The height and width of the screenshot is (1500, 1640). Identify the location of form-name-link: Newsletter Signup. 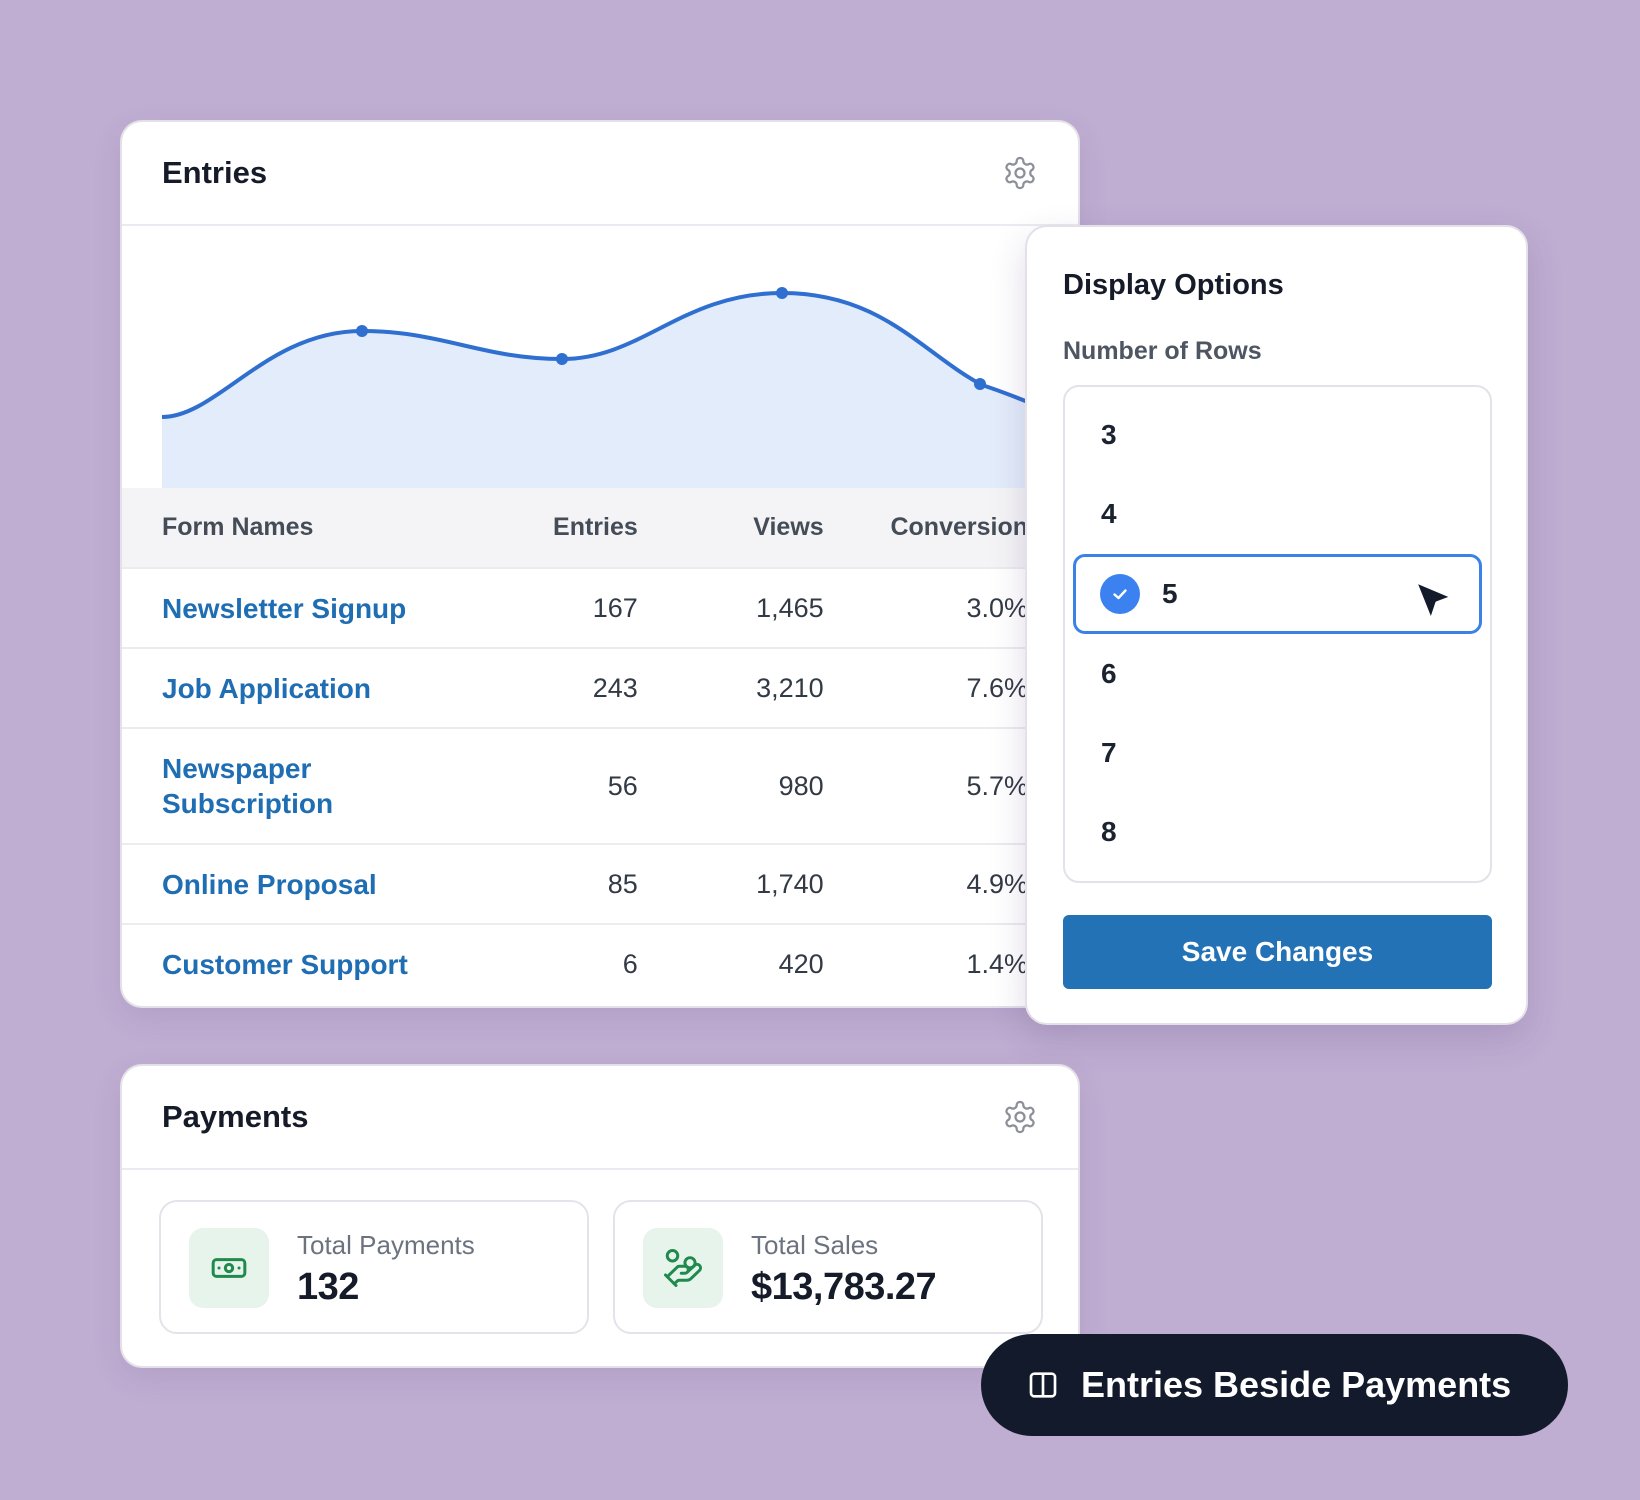
(308, 607).